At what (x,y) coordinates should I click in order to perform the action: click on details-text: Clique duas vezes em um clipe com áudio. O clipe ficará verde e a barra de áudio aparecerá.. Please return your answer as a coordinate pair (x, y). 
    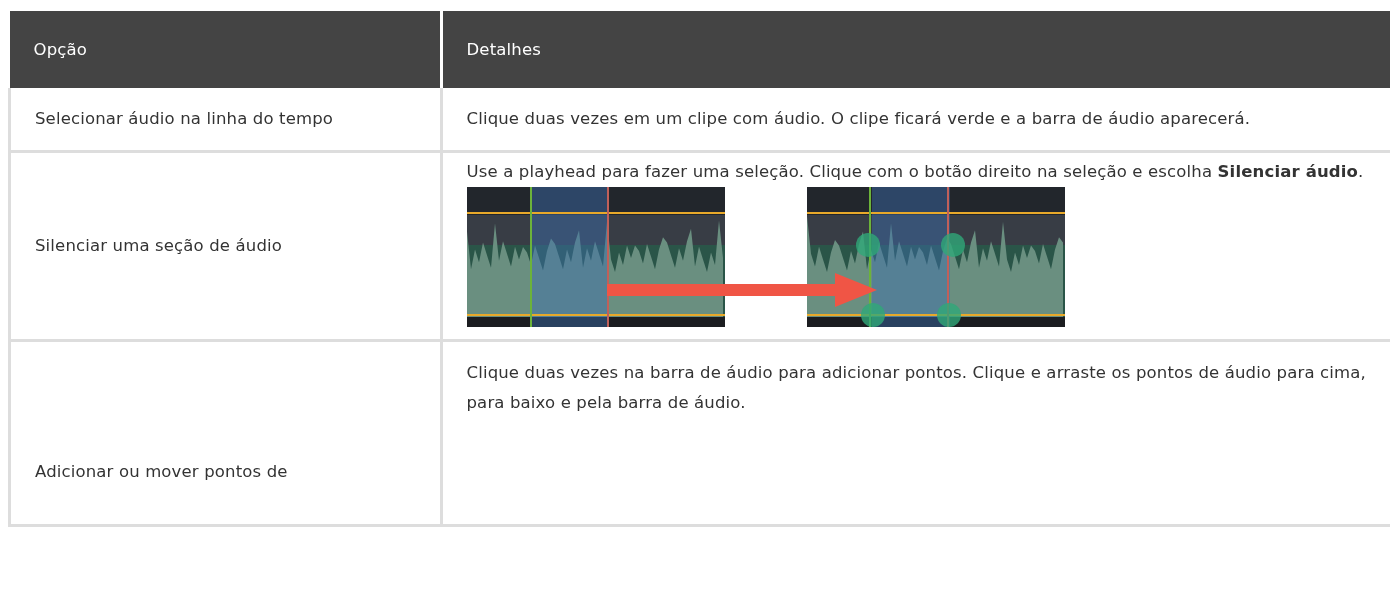
    Looking at the image, I should click on (859, 119).